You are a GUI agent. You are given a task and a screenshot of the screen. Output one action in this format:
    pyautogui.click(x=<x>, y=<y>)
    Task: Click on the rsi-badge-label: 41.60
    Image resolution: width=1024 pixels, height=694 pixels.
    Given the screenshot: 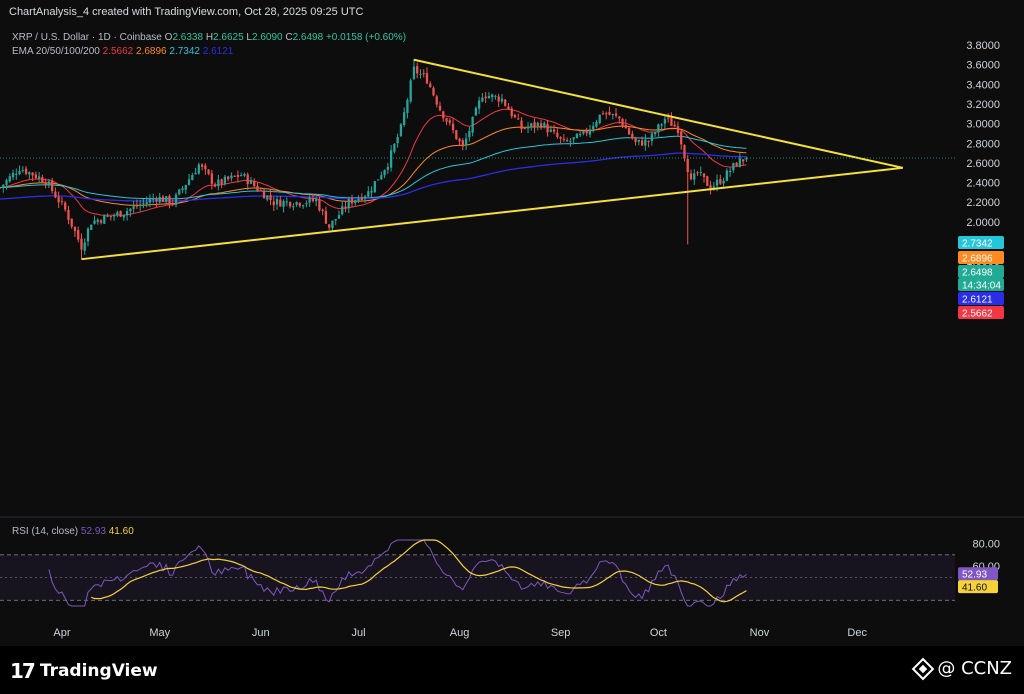 What is the action you would take?
    pyautogui.click(x=974, y=588)
    